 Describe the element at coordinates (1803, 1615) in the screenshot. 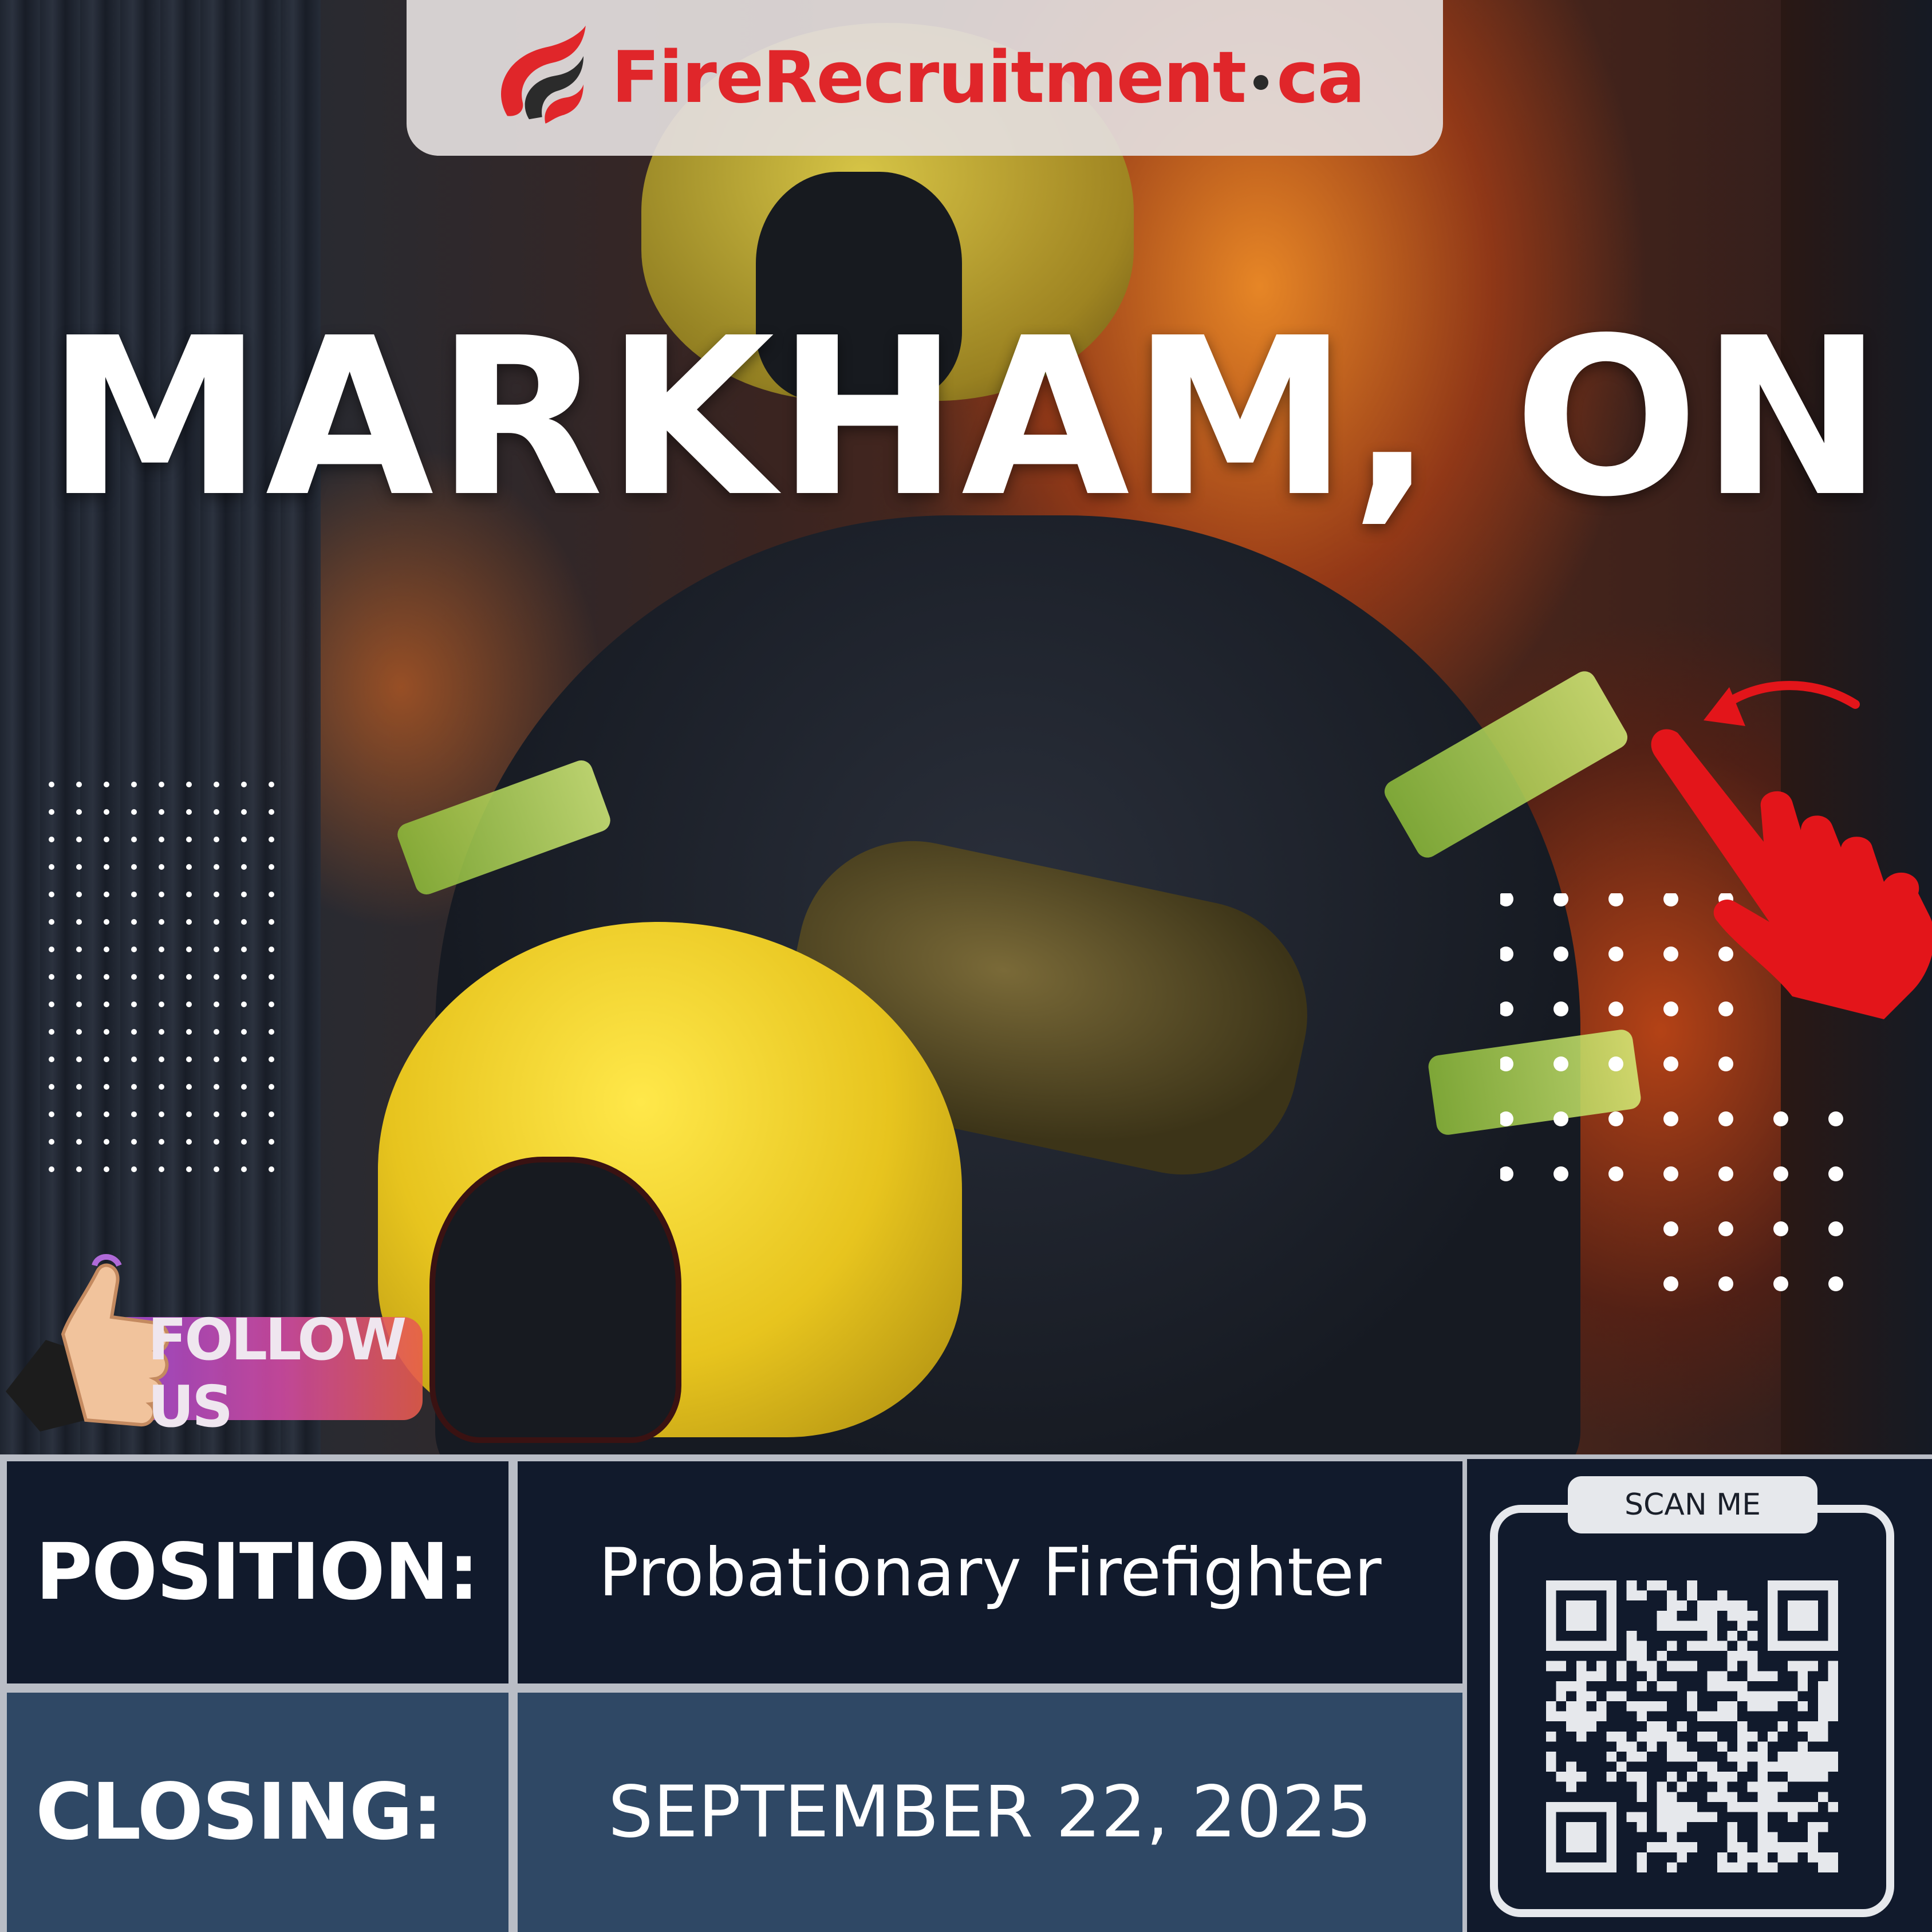

I see `qr-finder` at that location.